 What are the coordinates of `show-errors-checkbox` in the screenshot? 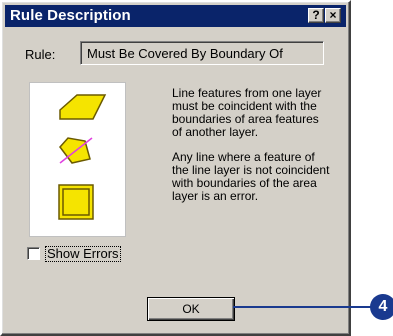 It's located at (33, 253).